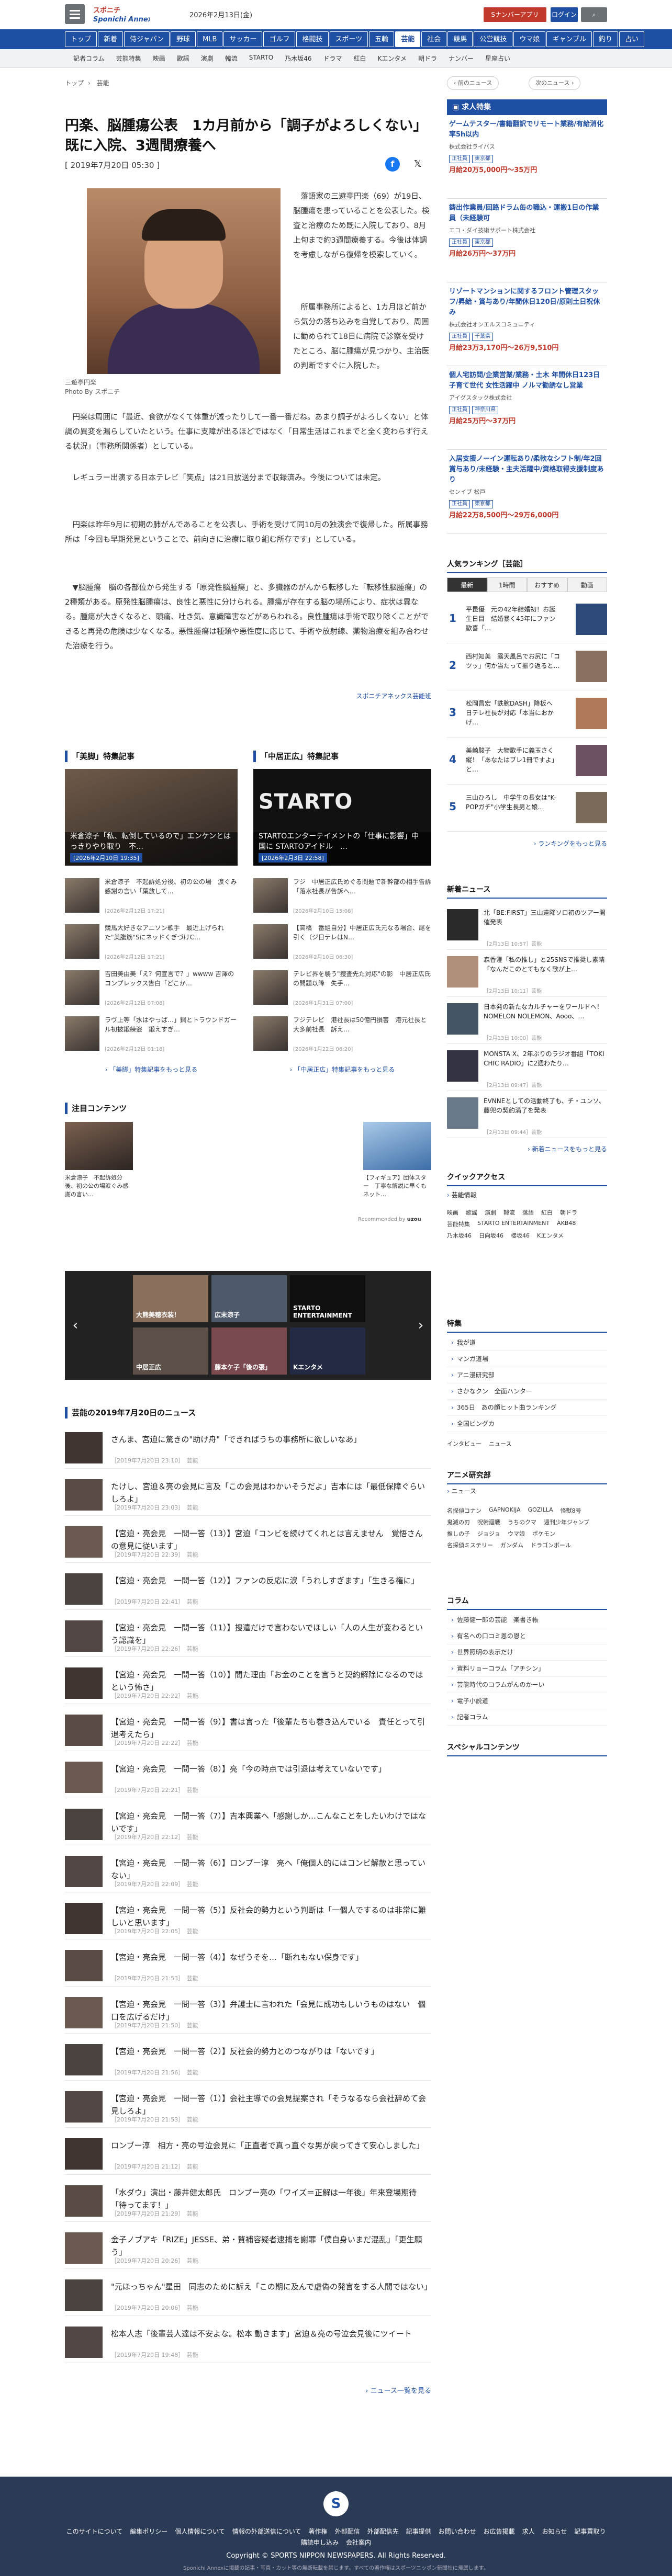 The height and width of the screenshot is (2576, 672). I want to click on chip-link: ポケモン, so click(543, 1533).